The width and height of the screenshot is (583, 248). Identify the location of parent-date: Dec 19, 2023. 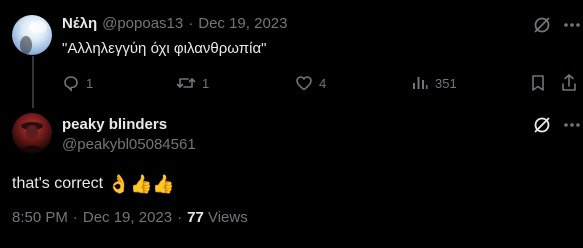
(242, 23).